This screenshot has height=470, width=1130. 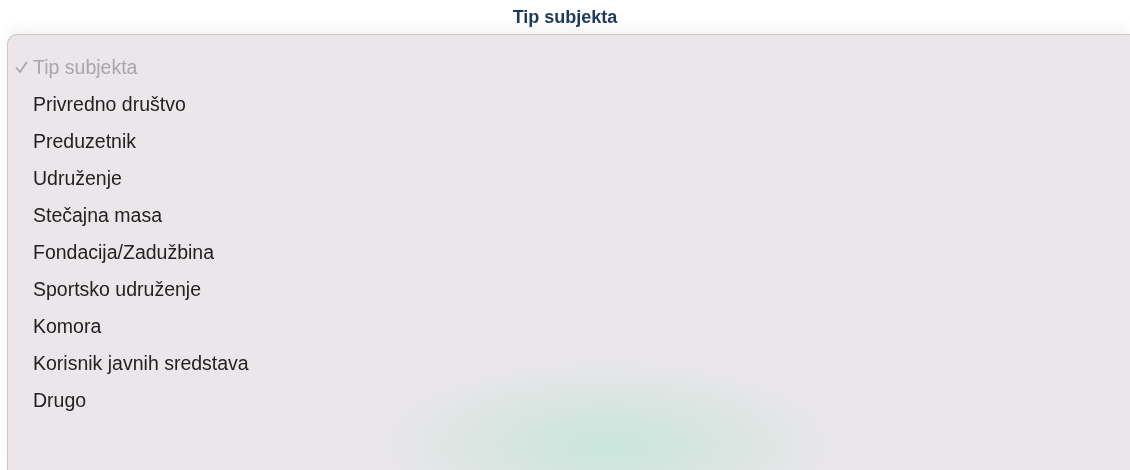 I want to click on menu-option: Stečajna masa, so click(x=100, y=215).